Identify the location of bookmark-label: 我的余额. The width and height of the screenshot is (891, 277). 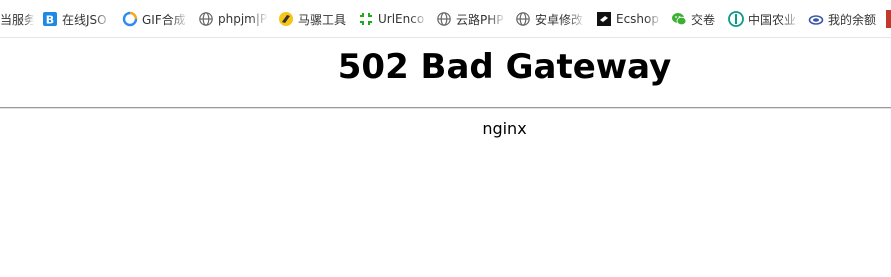
(852, 19).